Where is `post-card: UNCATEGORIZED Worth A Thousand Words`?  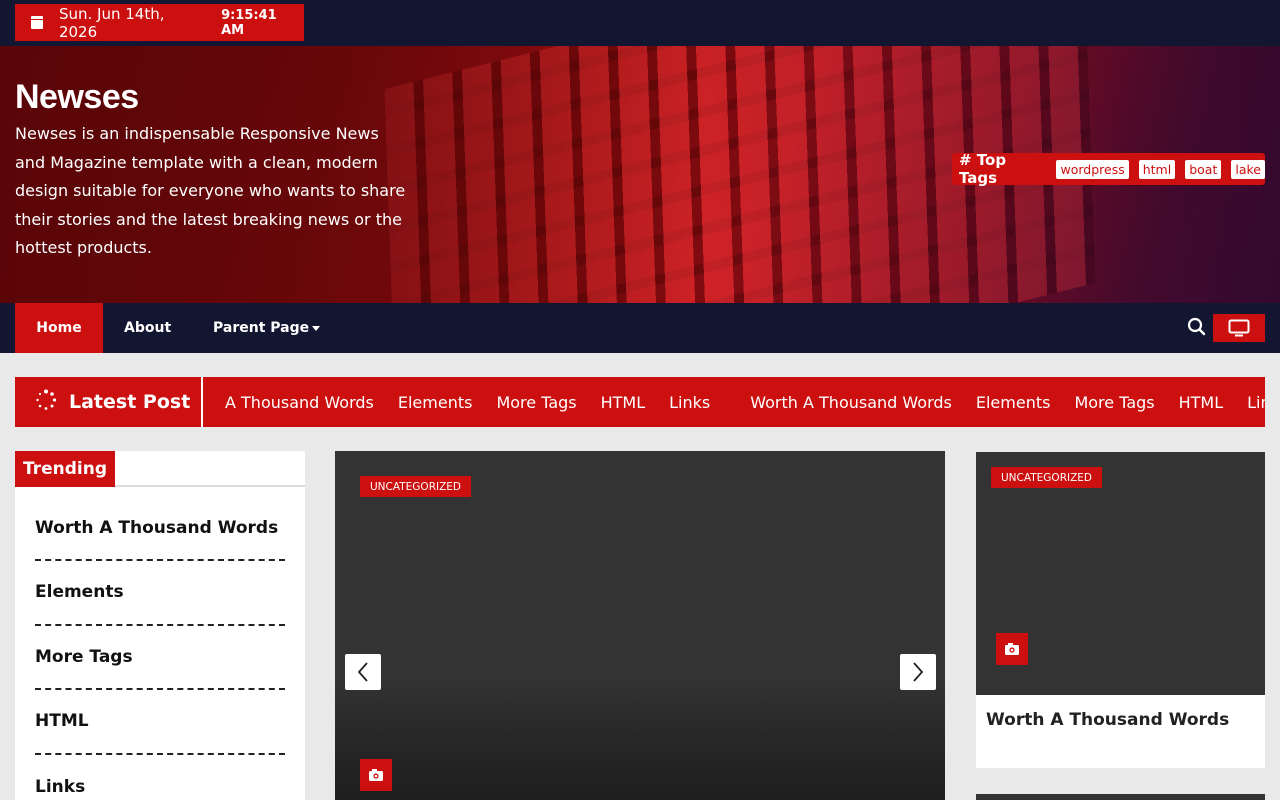 post-card: UNCATEGORIZED Worth A Thousand Words is located at coordinates (1120, 610).